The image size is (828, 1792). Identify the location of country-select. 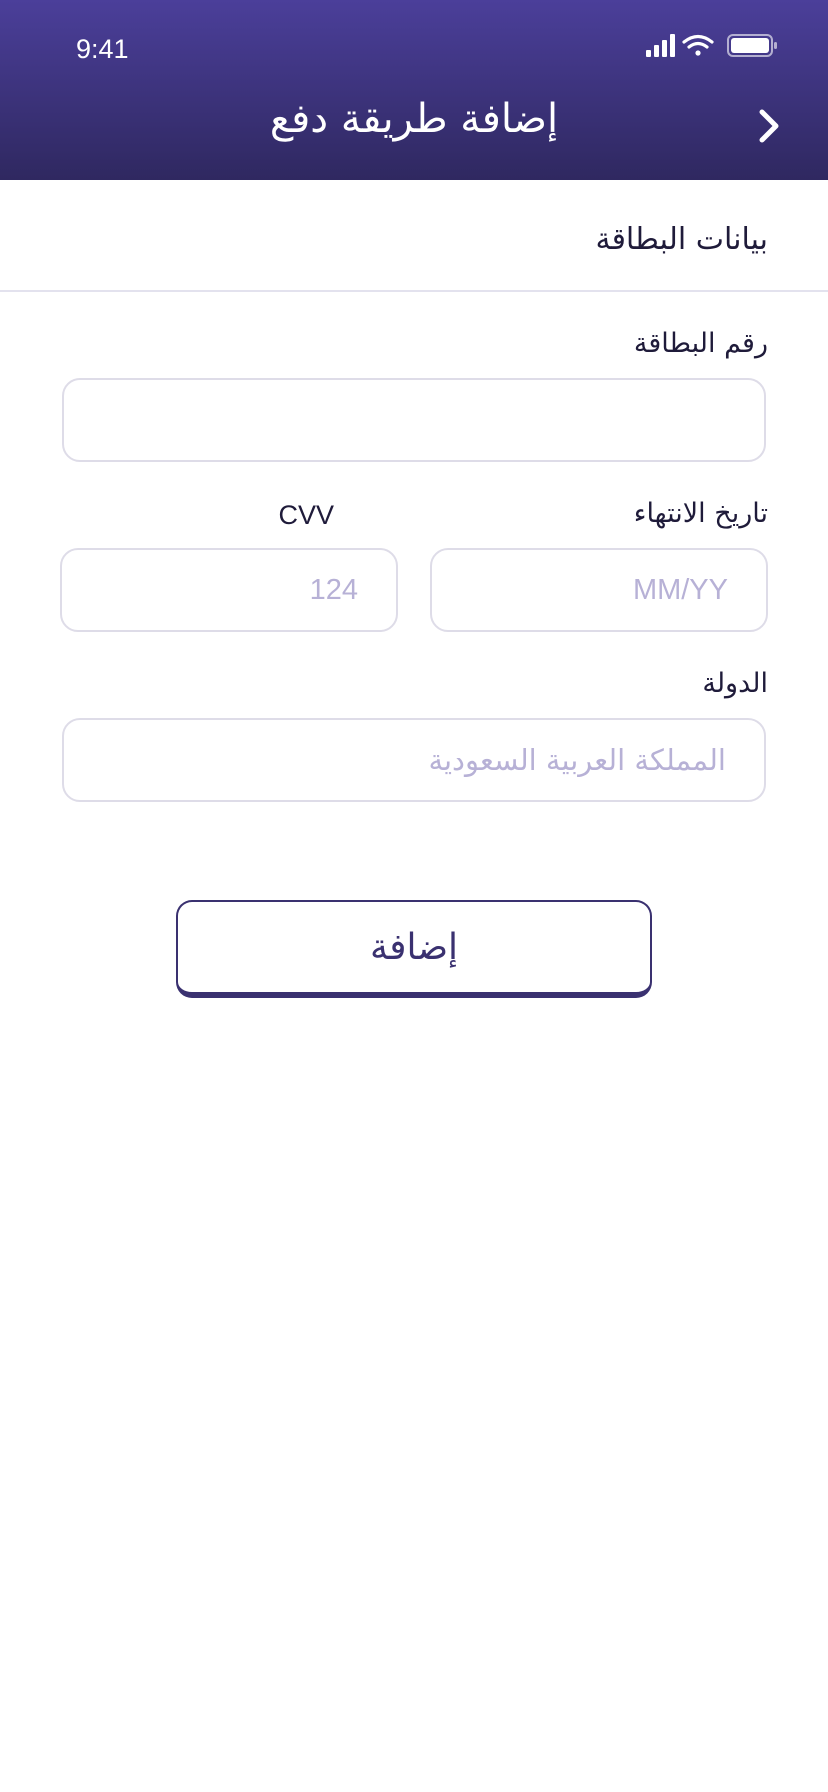
(414, 760).